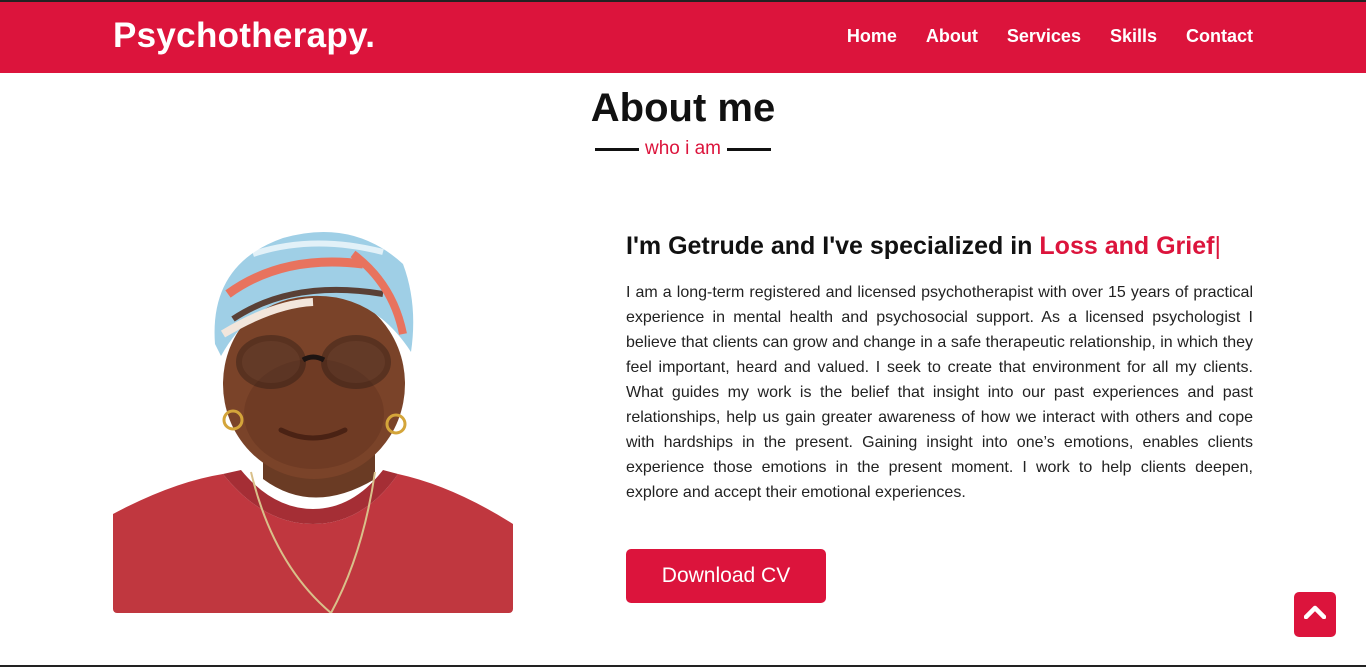  I want to click on section-title: About me, so click(683, 108).